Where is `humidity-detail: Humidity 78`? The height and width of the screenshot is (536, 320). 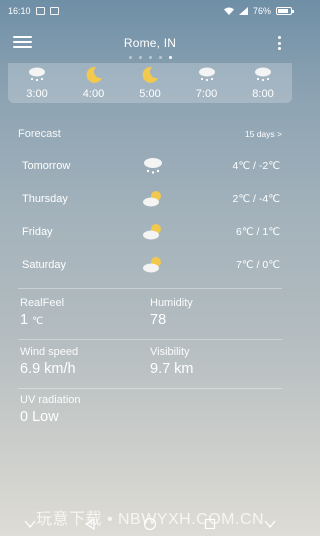
humidity-detail: Humidity 78 is located at coordinates (171, 312).